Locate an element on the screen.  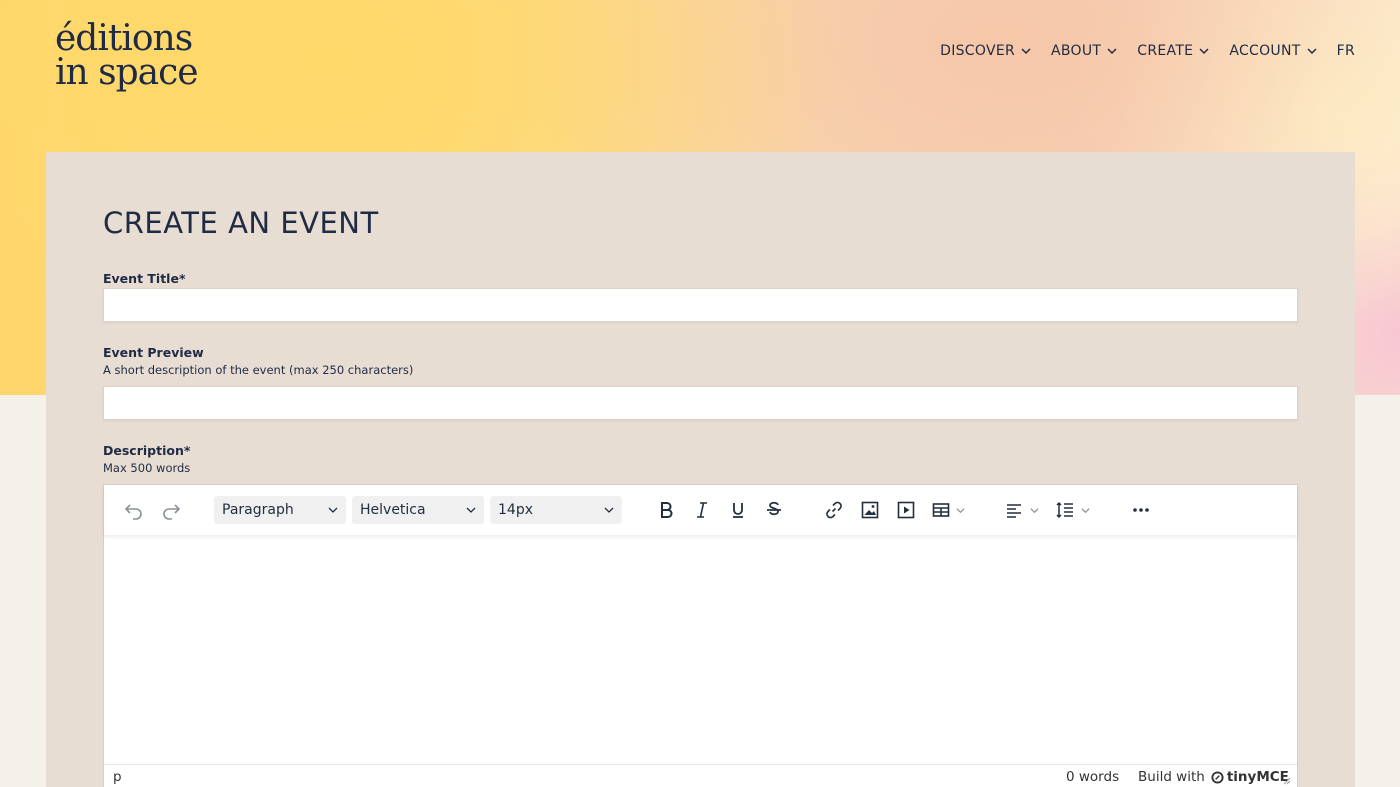
event-title-input is located at coordinates (700, 305).